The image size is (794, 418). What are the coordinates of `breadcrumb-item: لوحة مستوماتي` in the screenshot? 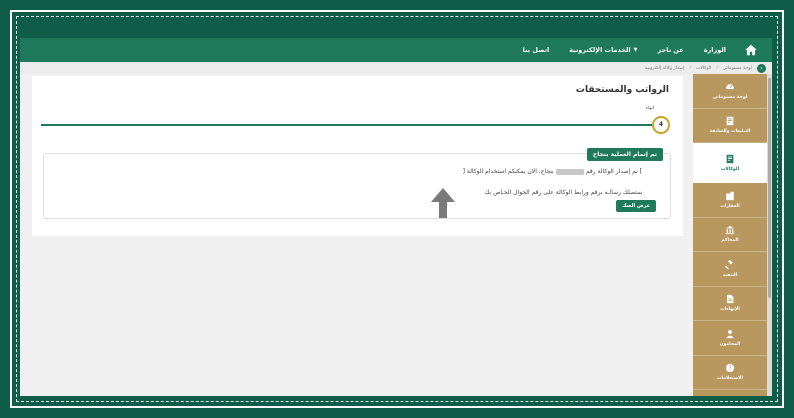 It's located at (737, 68).